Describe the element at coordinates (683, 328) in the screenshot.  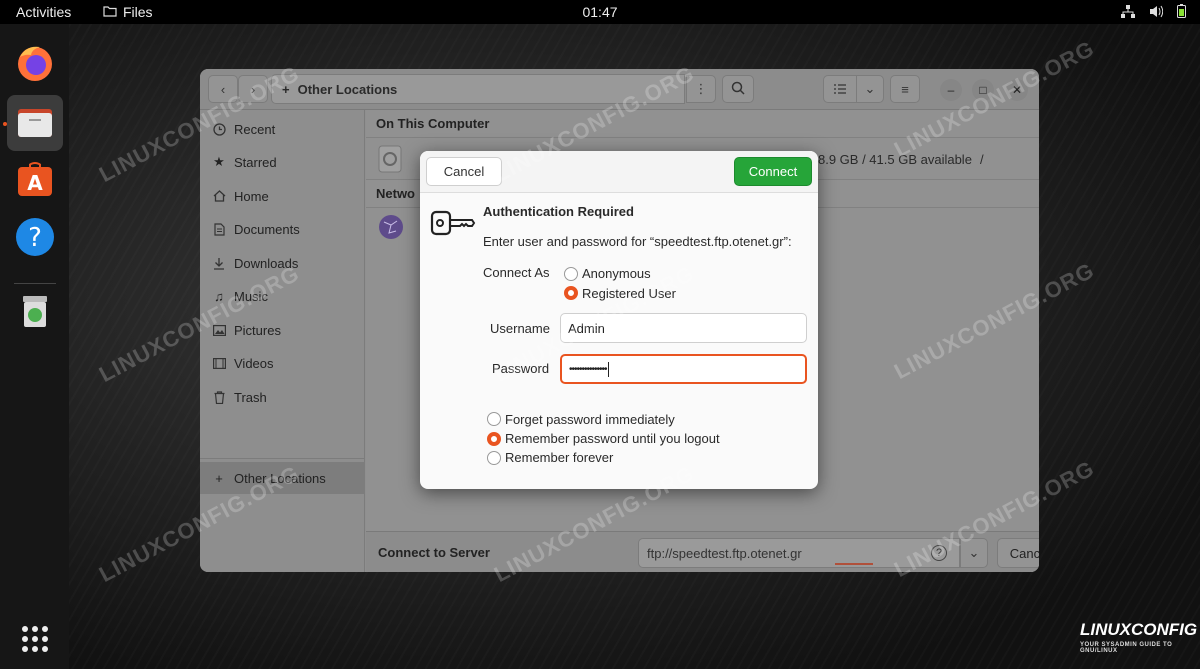
I see `username-input: Admin` at that location.